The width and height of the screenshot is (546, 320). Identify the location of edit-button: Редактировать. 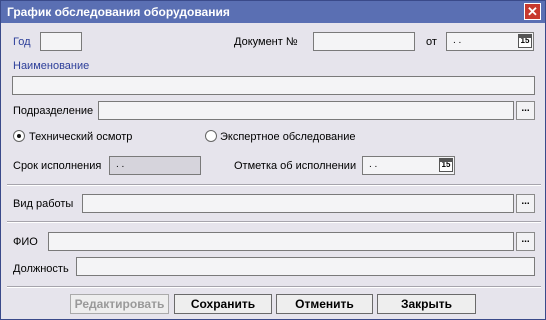
(119, 304).